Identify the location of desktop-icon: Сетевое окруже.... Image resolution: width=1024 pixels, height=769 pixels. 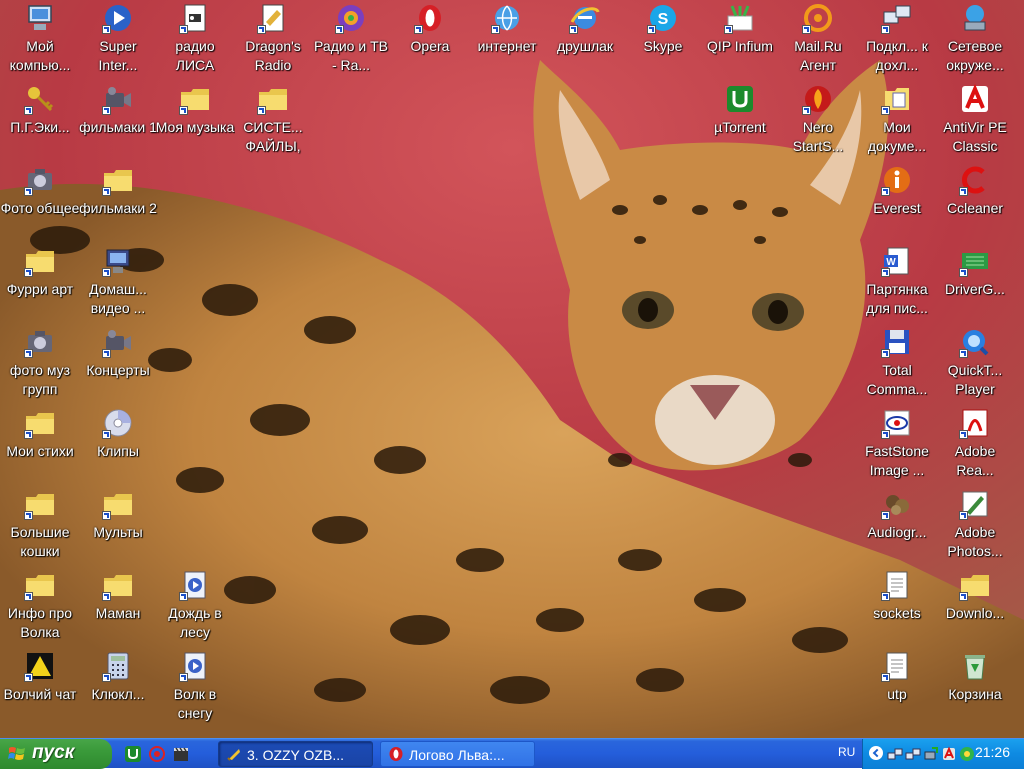
(975, 40).